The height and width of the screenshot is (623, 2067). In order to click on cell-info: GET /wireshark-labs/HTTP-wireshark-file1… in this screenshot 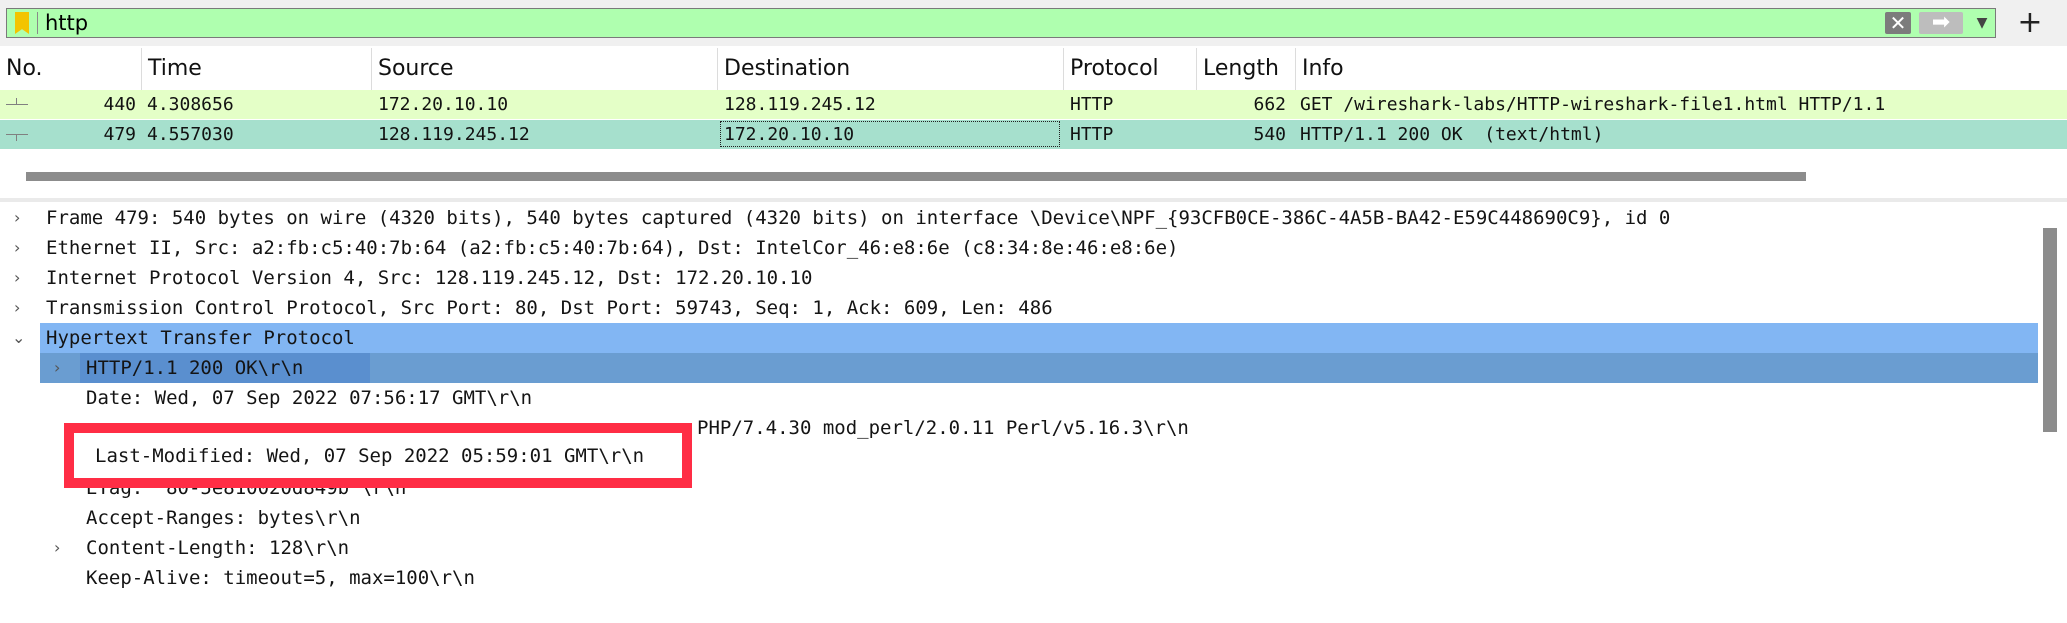, I will do `click(1593, 104)`.